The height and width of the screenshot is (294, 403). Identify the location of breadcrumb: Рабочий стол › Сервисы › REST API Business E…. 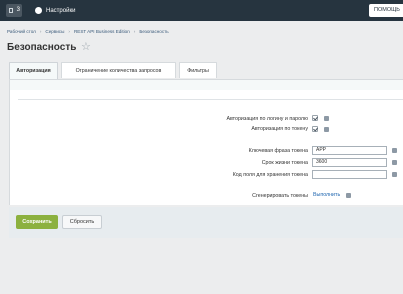
(88, 31).